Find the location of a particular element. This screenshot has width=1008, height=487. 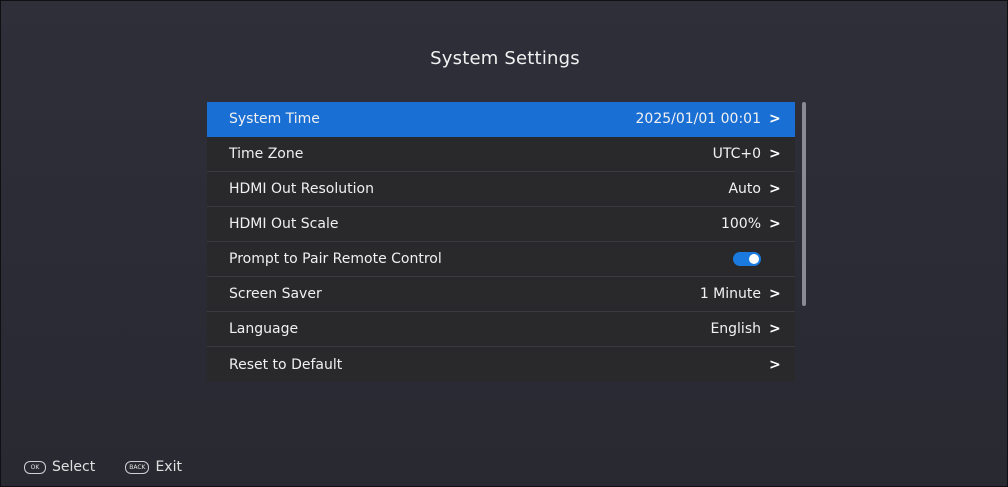

setting-reset-to-default: Reset to Default > is located at coordinates (501, 364).